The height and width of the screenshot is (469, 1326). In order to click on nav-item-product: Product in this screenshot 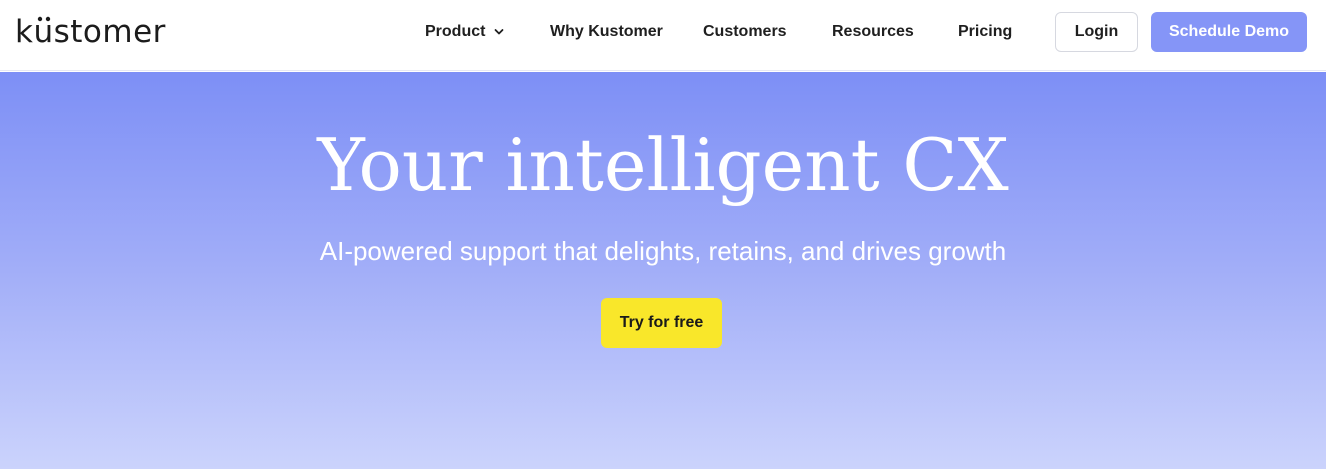, I will do `click(464, 32)`.